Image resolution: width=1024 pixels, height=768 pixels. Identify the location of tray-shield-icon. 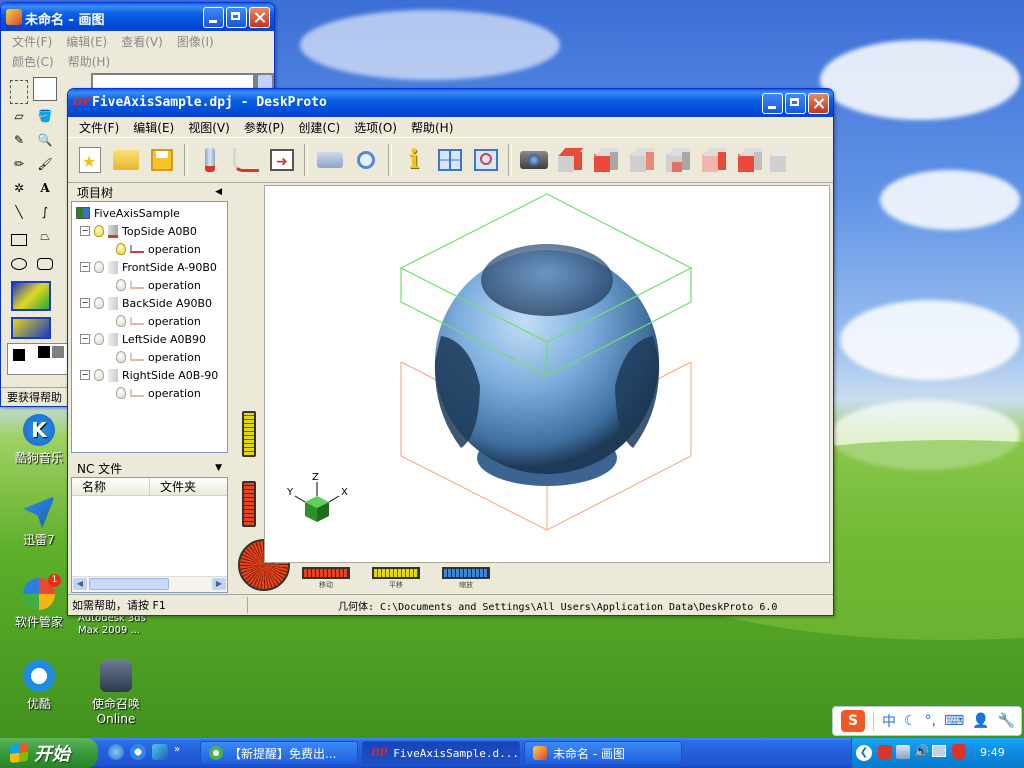
(959, 752).